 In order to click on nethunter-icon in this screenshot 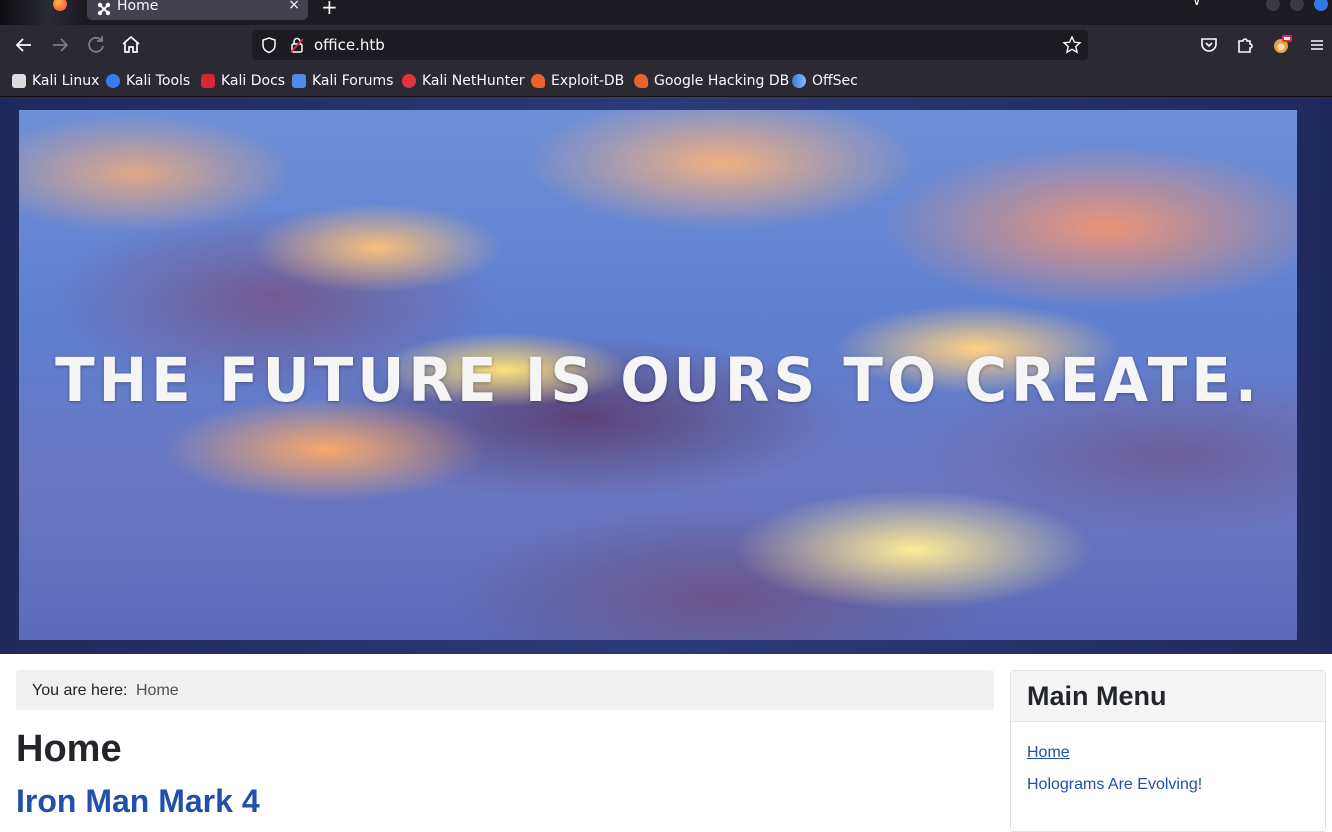, I will do `click(409, 81)`.